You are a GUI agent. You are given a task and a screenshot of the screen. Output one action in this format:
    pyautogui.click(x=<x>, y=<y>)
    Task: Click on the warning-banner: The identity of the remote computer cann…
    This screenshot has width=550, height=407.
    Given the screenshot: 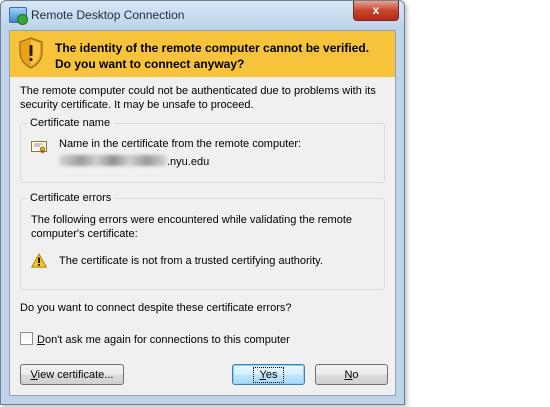 What is the action you would take?
    pyautogui.click(x=202, y=54)
    